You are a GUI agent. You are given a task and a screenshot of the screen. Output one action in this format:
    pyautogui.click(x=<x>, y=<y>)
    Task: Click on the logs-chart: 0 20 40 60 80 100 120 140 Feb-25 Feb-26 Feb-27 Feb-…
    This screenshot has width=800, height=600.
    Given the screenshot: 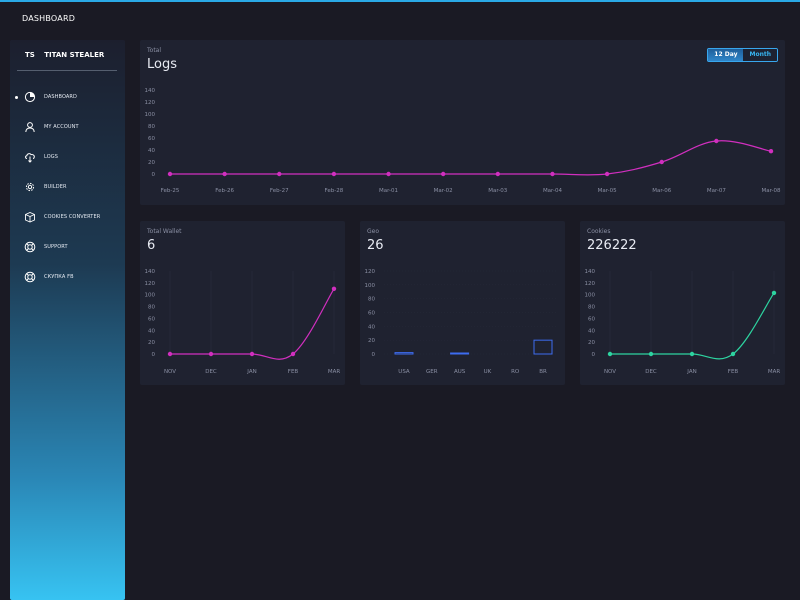 What is the action you would take?
    pyautogui.click(x=463, y=141)
    